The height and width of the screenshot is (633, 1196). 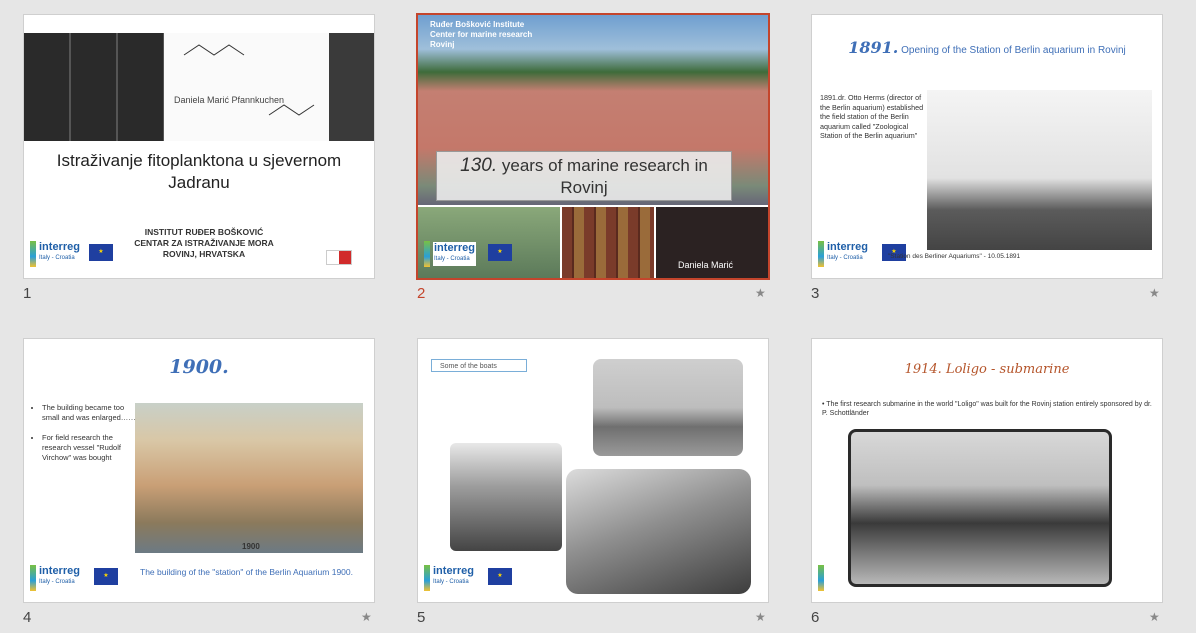 What do you see at coordinates (479, 365) in the screenshot?
I see `label-box: Some of the boats` at bounding box center [479, 365].